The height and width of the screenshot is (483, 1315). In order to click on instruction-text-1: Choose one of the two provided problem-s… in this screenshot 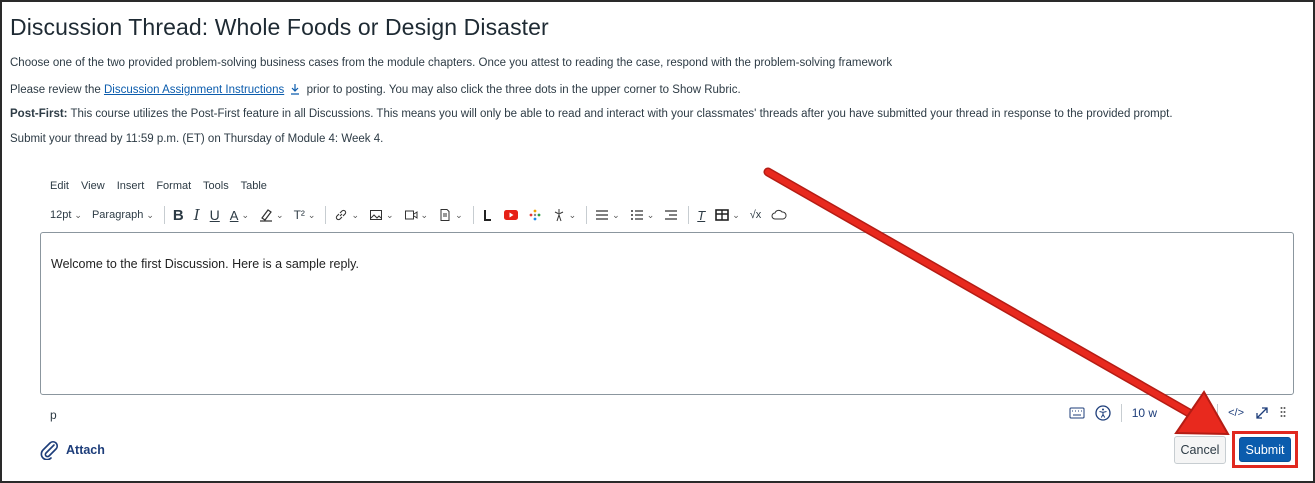, I will do `click(451, 63)`.